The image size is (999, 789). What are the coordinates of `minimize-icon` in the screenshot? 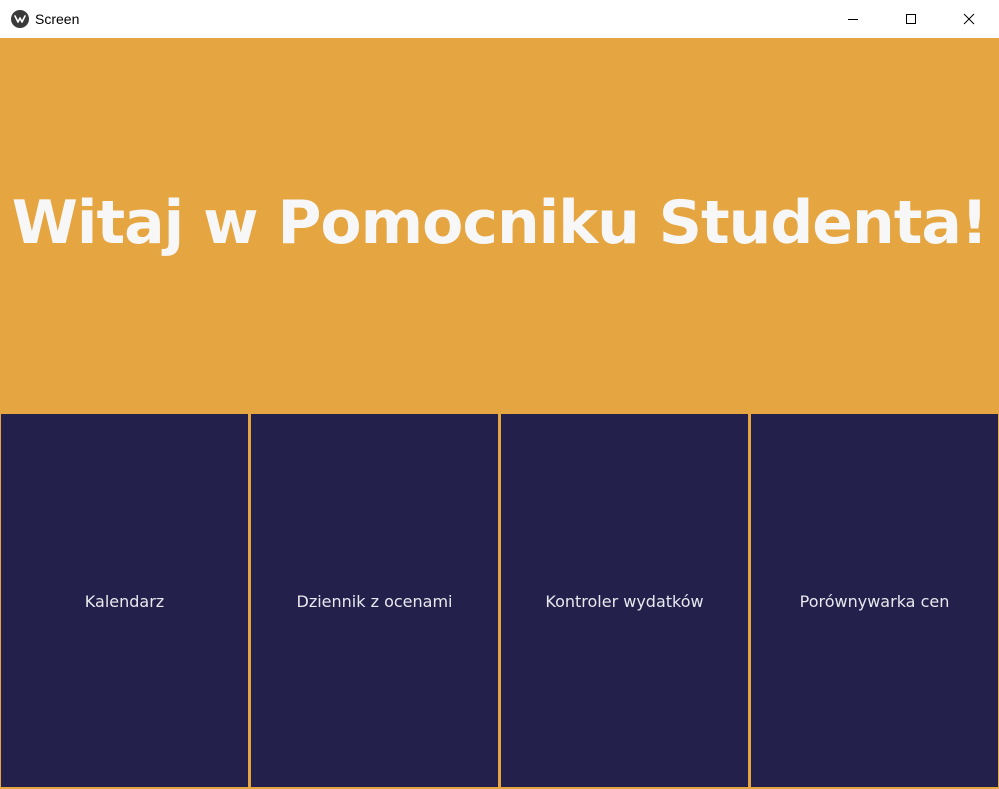 It's located at (853, 19).